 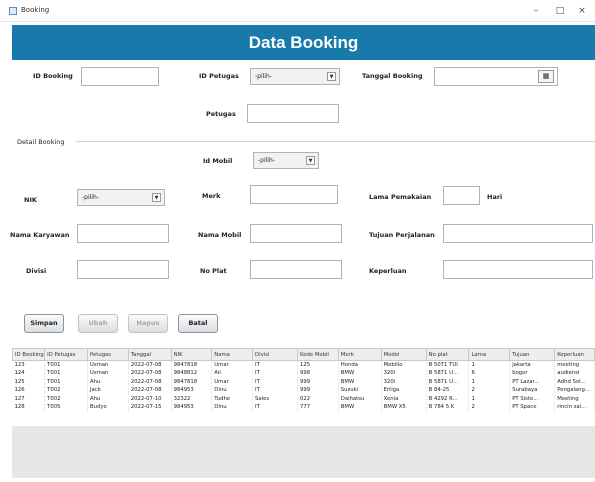 What do you see at coordinates (191, 354) in the screenshot?
I see `column-header: NIK` at bounding box center [191, 354].